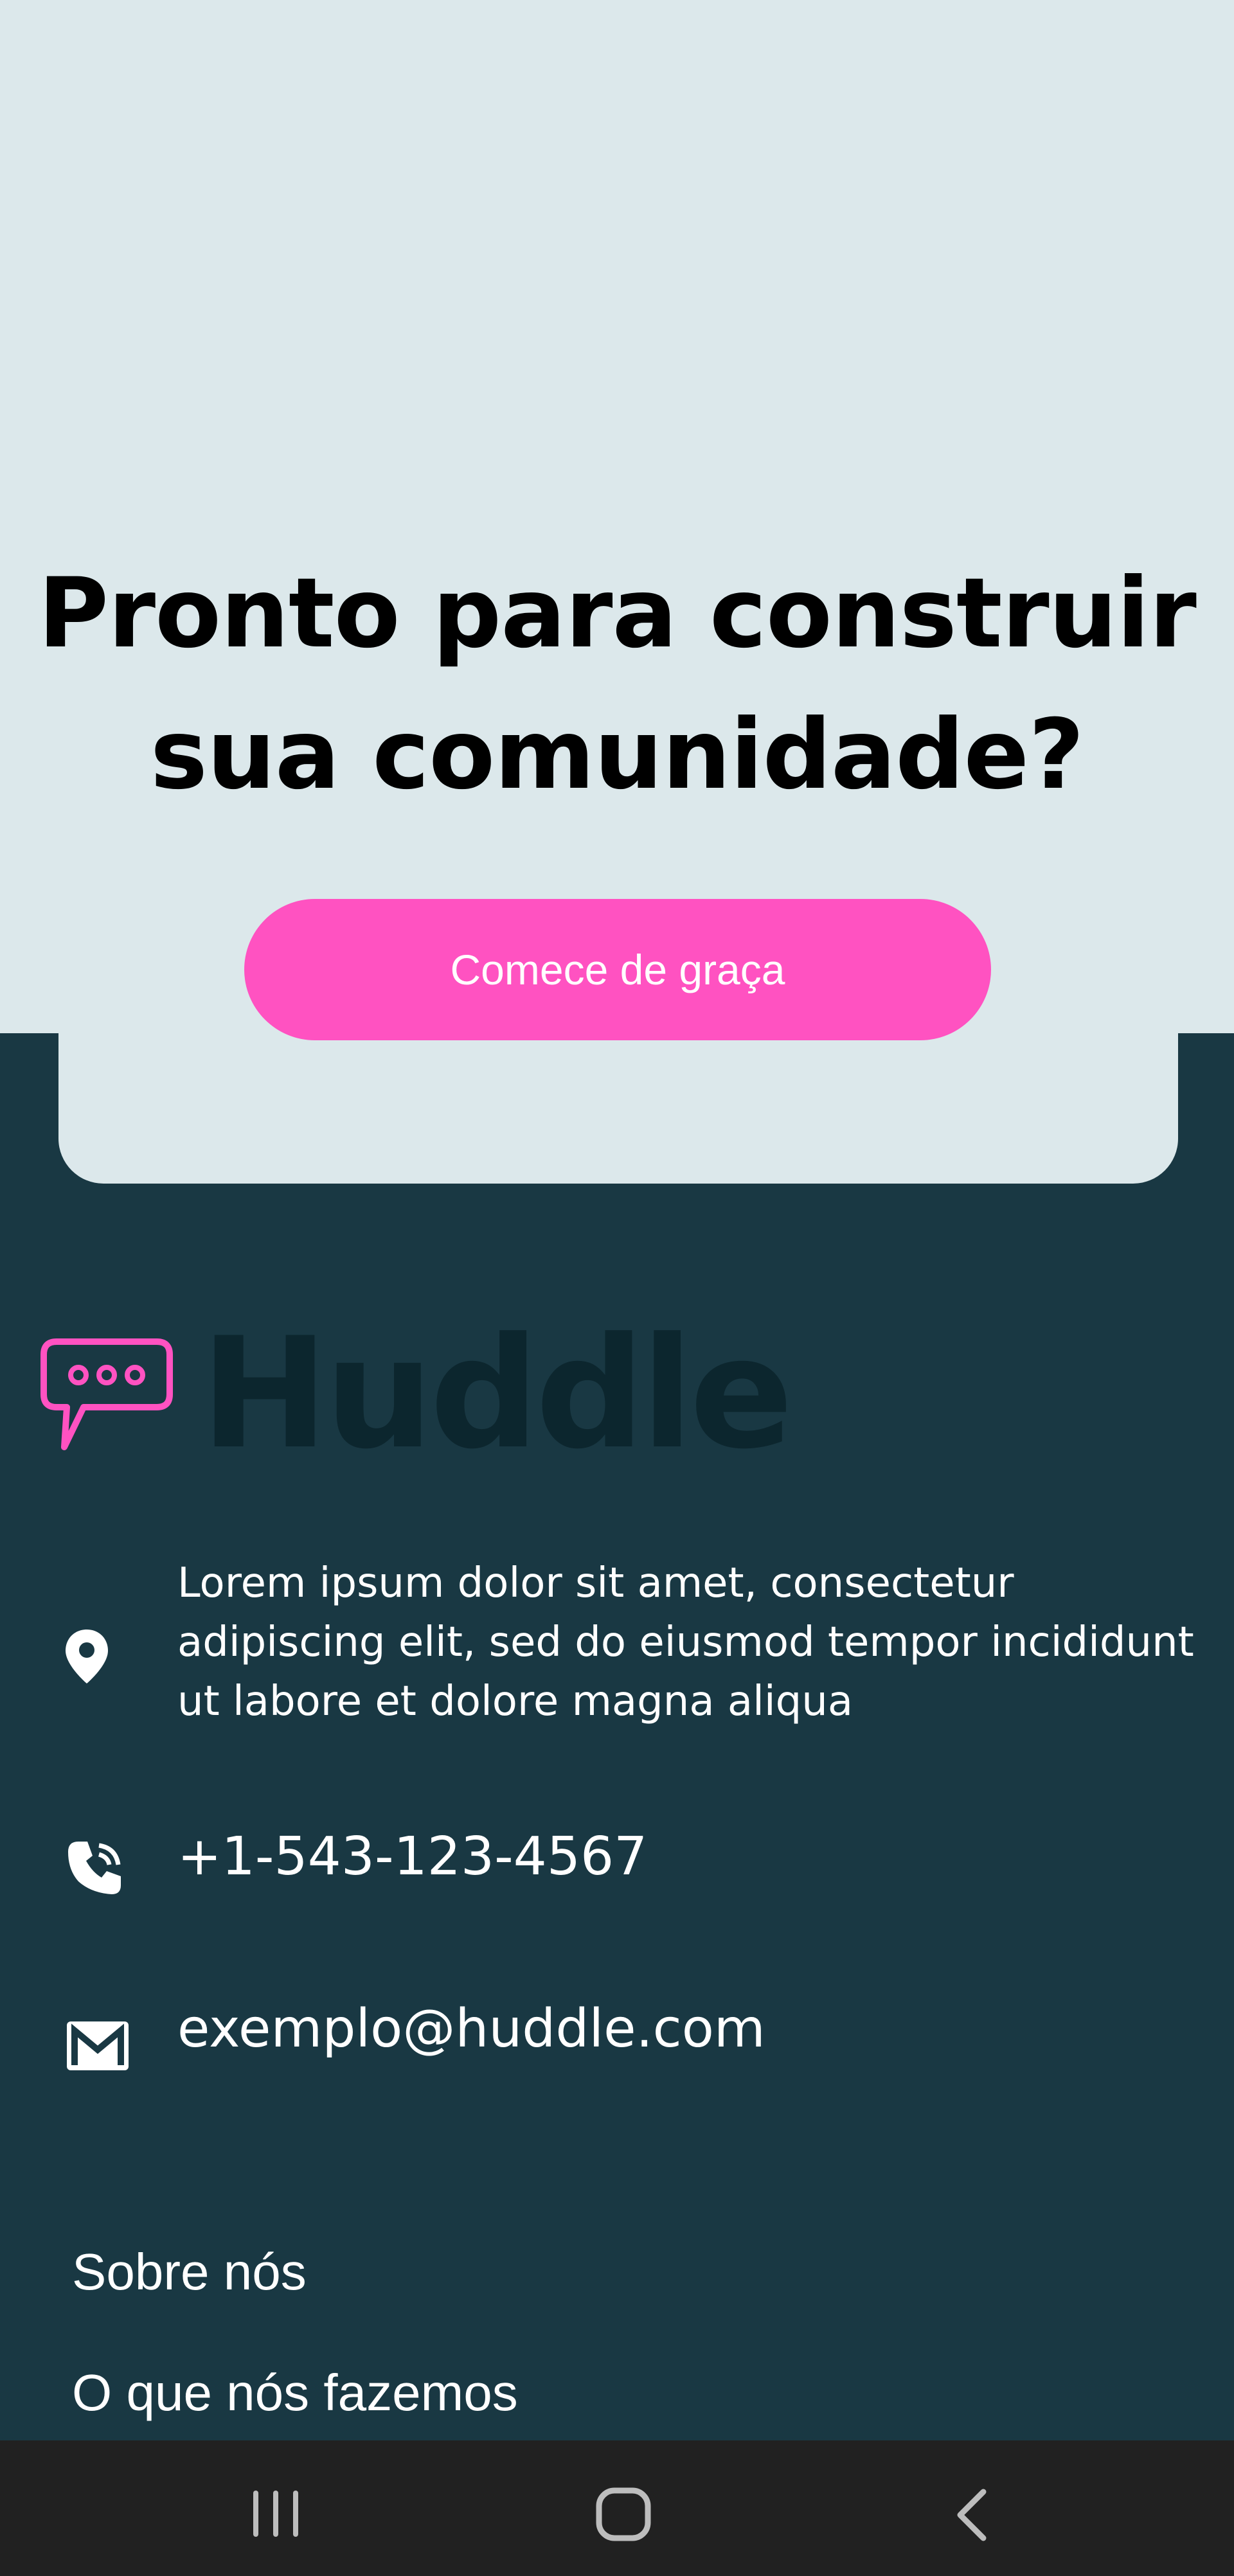  Describe the element at coordinates (412, 1857) in the screenshot. I see `footer-phone: +1-543-123-4567` at that location.